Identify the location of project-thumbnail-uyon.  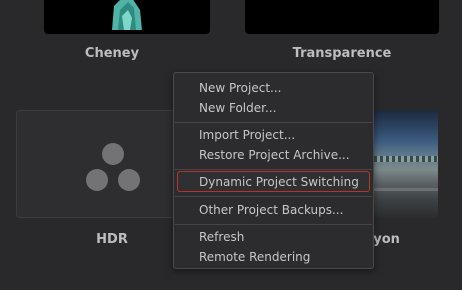
(403, 164).